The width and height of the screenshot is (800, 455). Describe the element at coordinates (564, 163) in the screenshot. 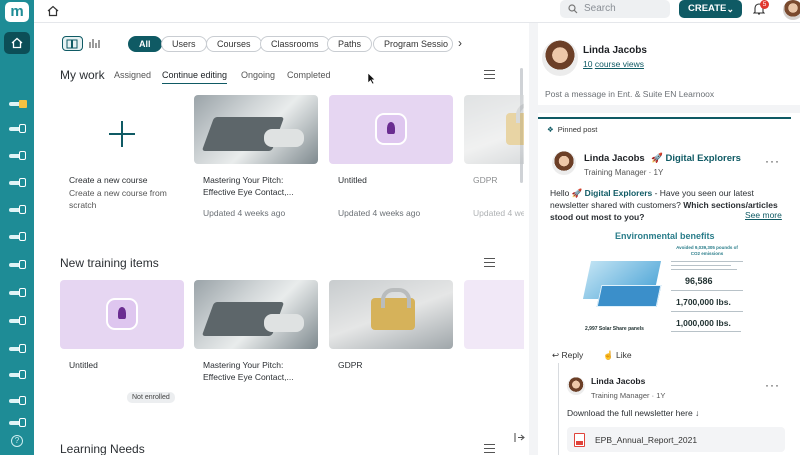

I see `post-author-avatar` at that location.